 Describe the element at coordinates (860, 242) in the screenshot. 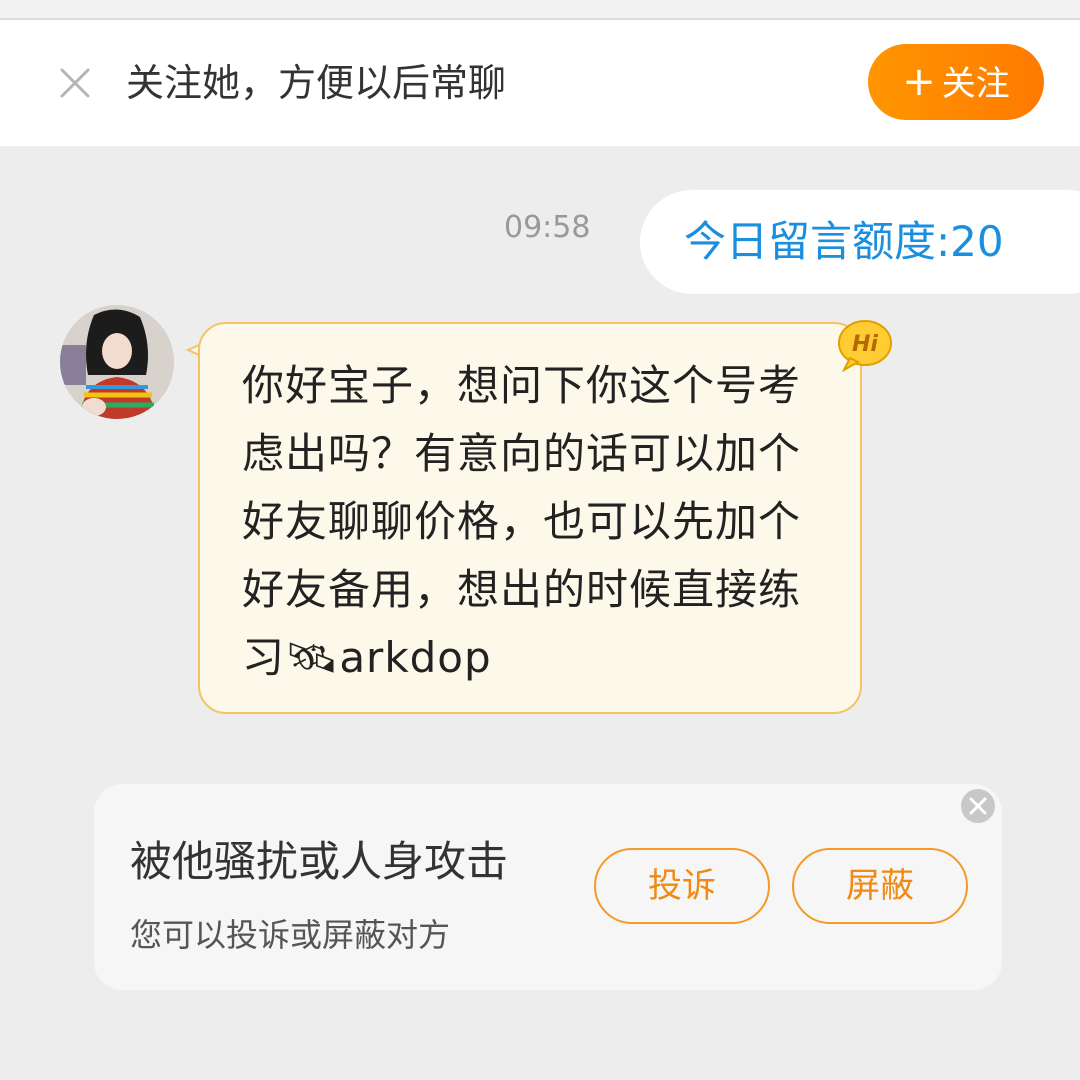

I see `quota-message-bubble: 今日留言额度:20` at that location.